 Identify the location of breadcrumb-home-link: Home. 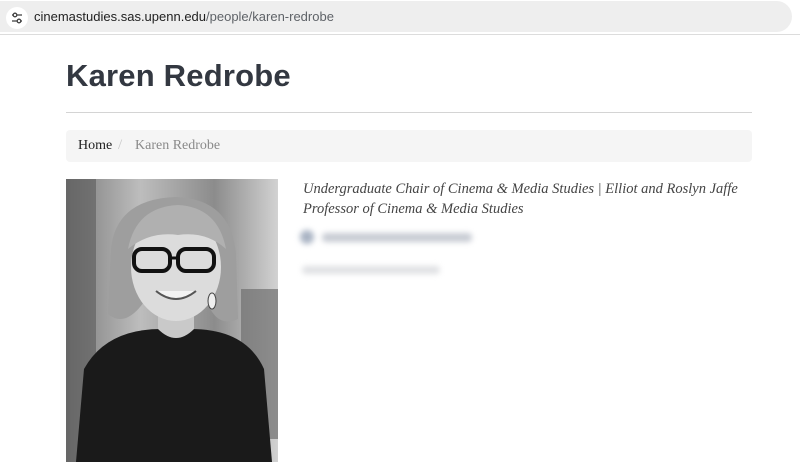
(95, 146).